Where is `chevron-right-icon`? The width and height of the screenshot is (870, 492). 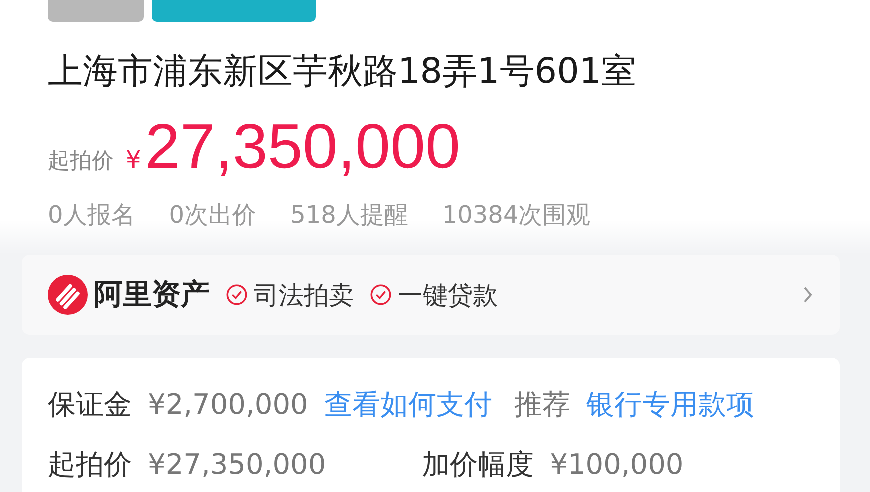
chevron-right-icon is located at coordinates (808, 295).